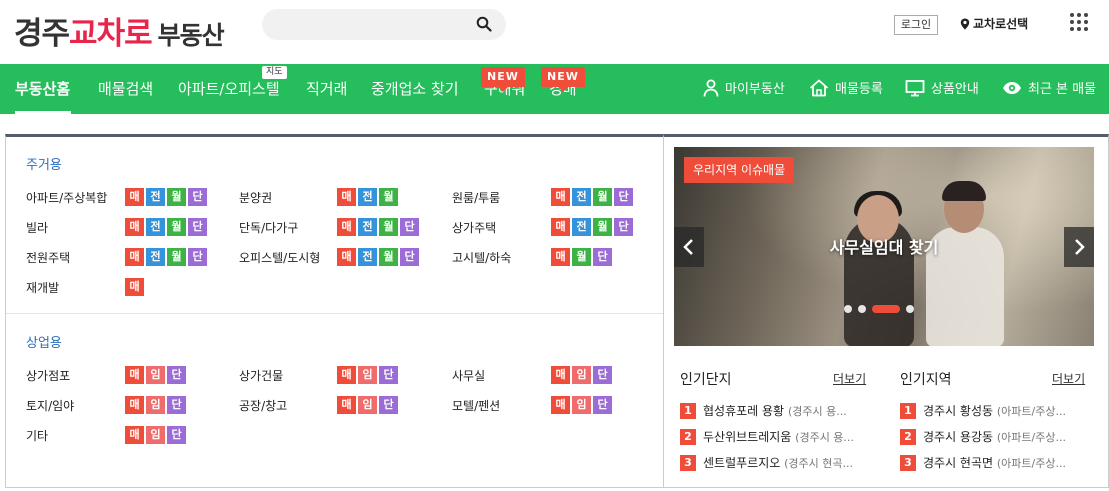 The height and width of the screenshot is (491, 1109). I want to click on category-apartment: 아파트/주상복합, so click(66, 197).